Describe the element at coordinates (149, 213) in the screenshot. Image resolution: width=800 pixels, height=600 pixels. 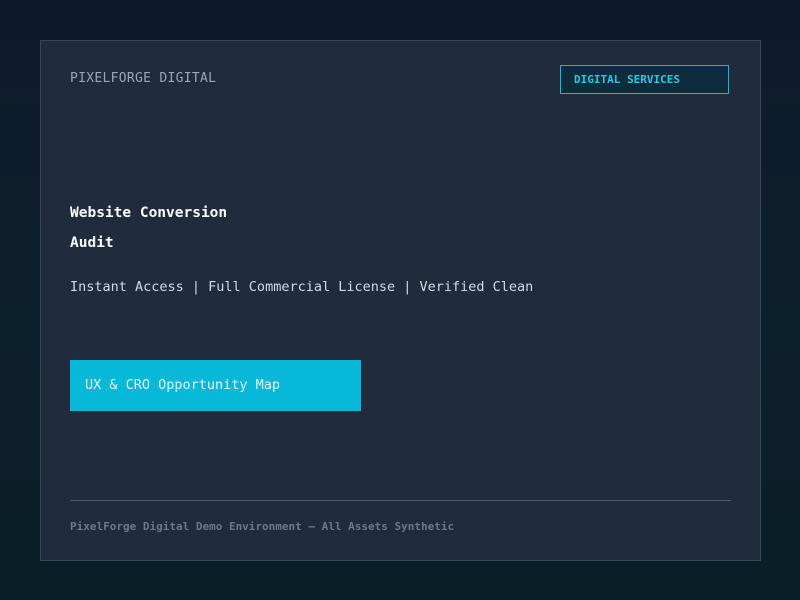
I see `page-title-line-1: Website Conversion` at that location.